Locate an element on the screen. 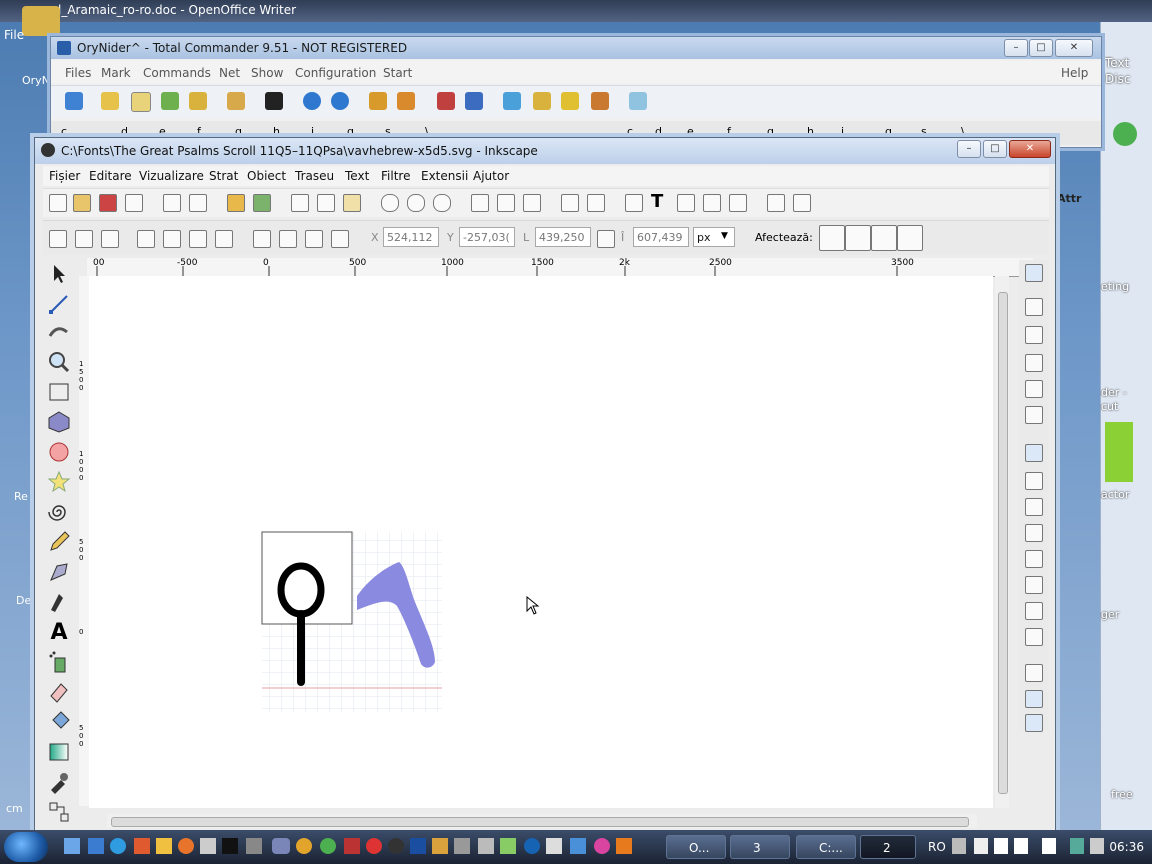 The width and height of the screenshot is (1152, 864). copy-icon is located at coordinates (300, 203).